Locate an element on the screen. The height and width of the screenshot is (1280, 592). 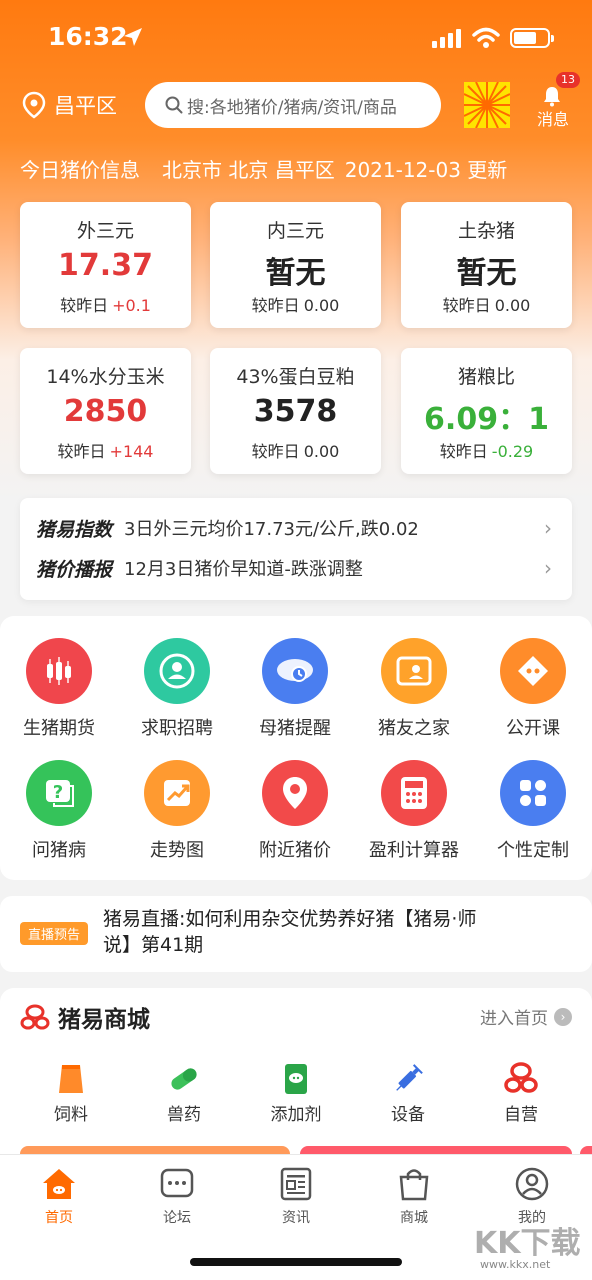
price-card-wai-san-yuan: 外三元 17.37 较昨日 +0.1 is located at coordinates (105, 265).